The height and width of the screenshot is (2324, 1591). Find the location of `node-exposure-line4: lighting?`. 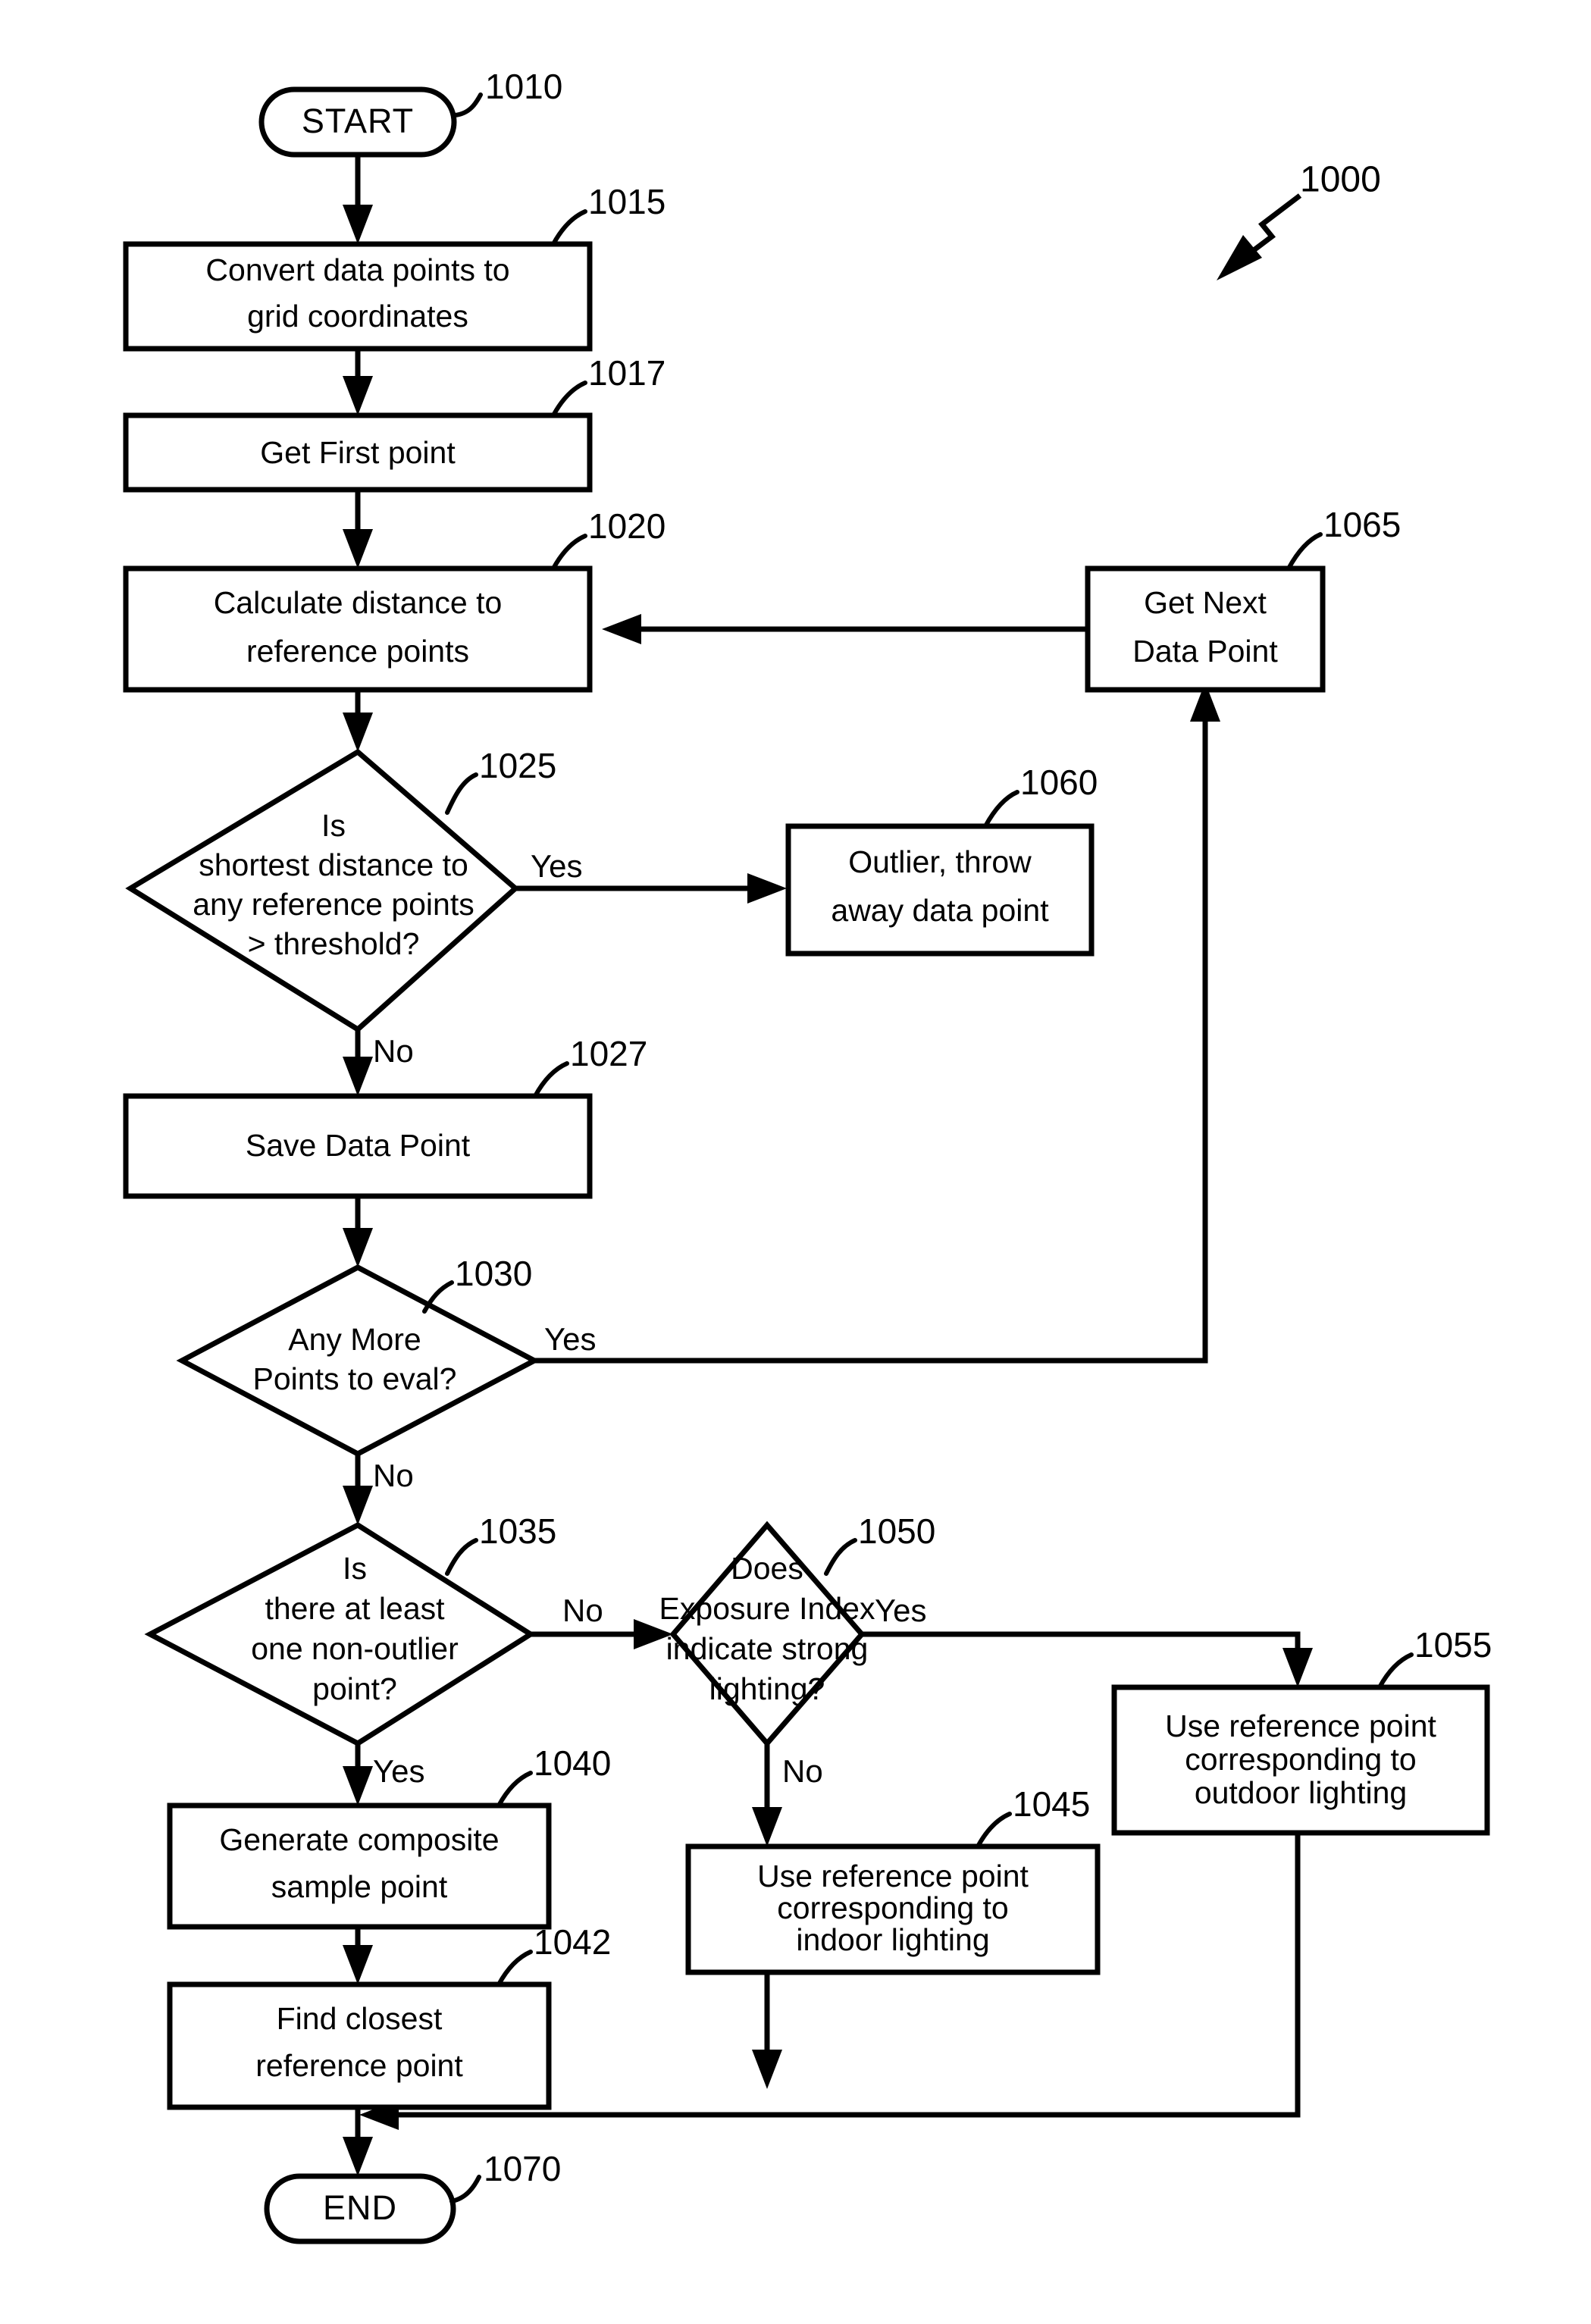

node-exposure-line4: lighting? is located at coordinates (767, 1688).